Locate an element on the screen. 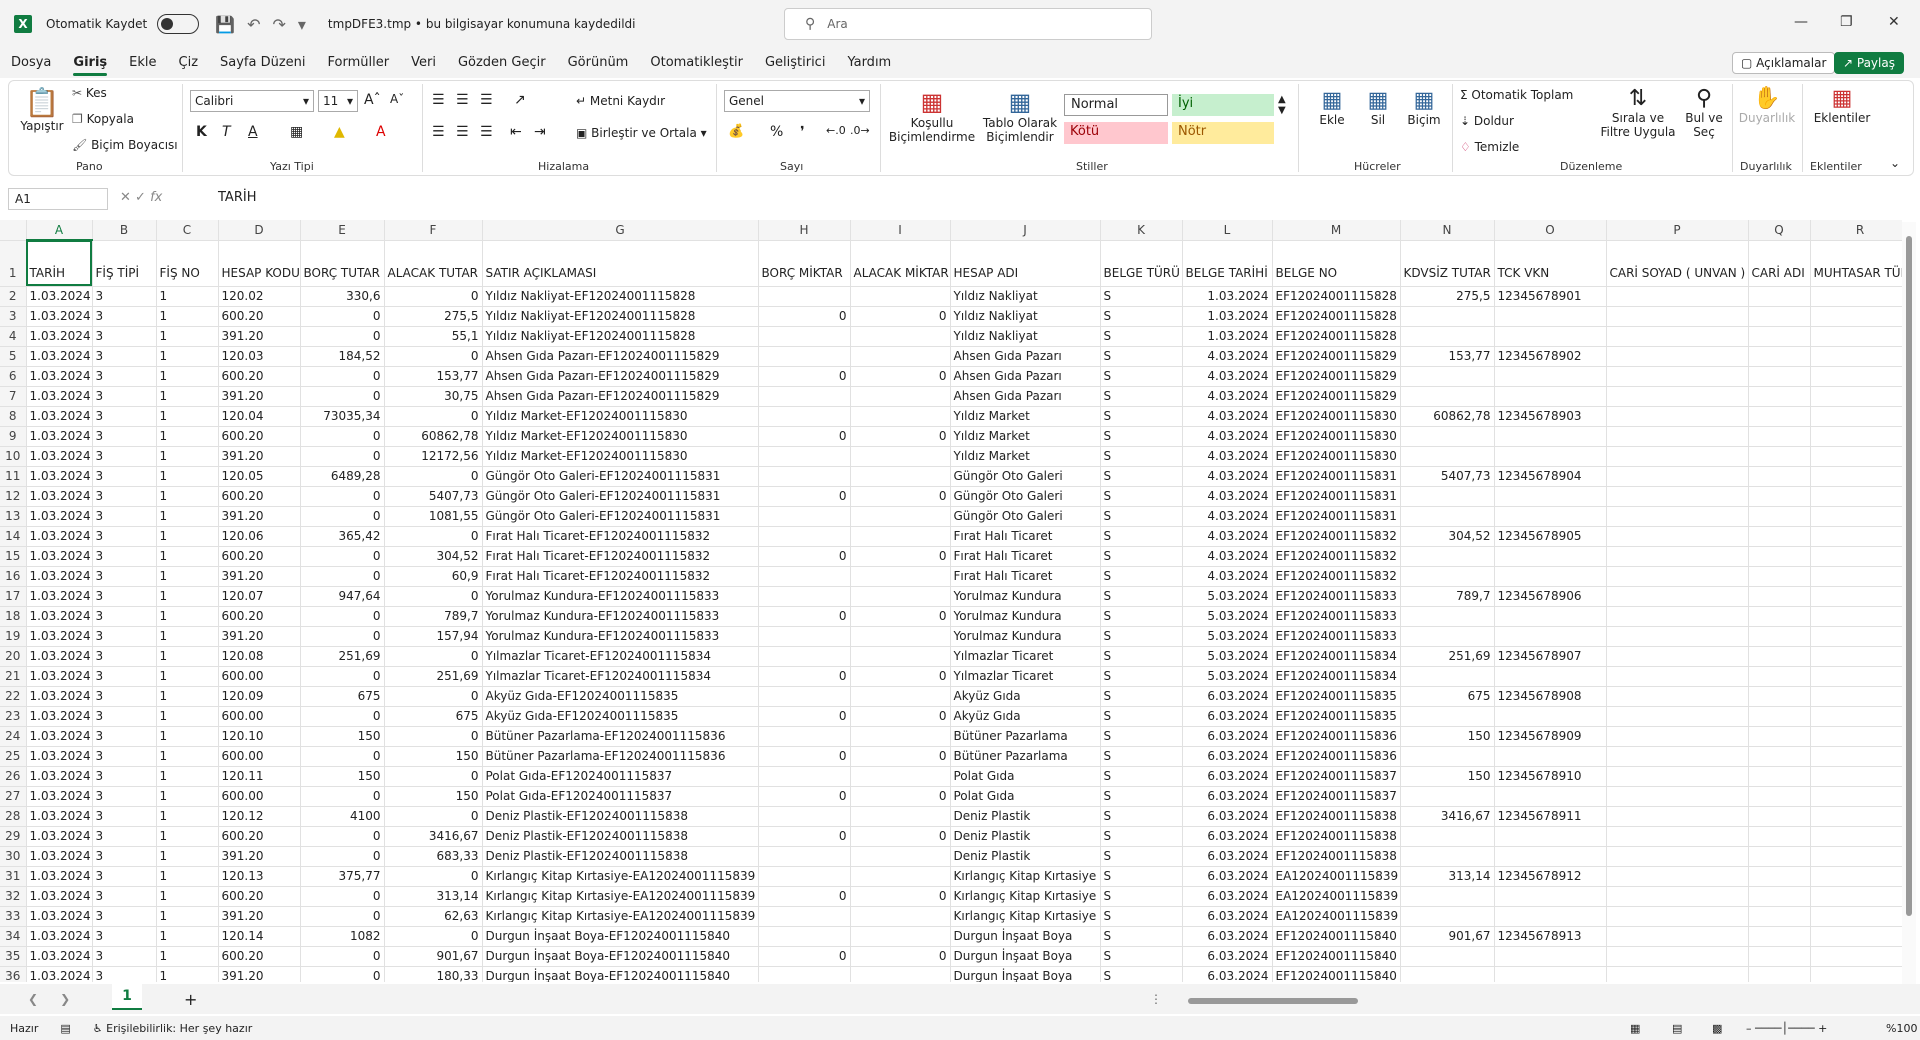  cell: EF12024001115836 is located at coordinates (1336, 756).